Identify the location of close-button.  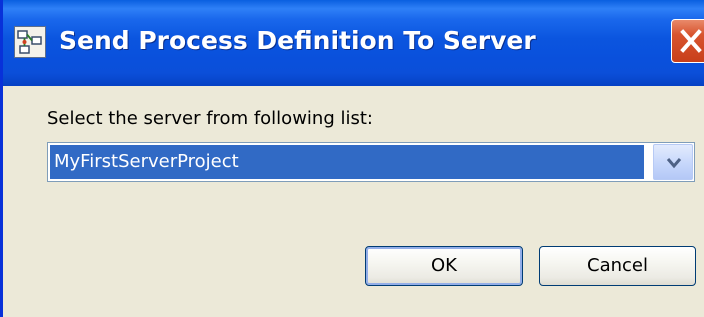
(687, 41).